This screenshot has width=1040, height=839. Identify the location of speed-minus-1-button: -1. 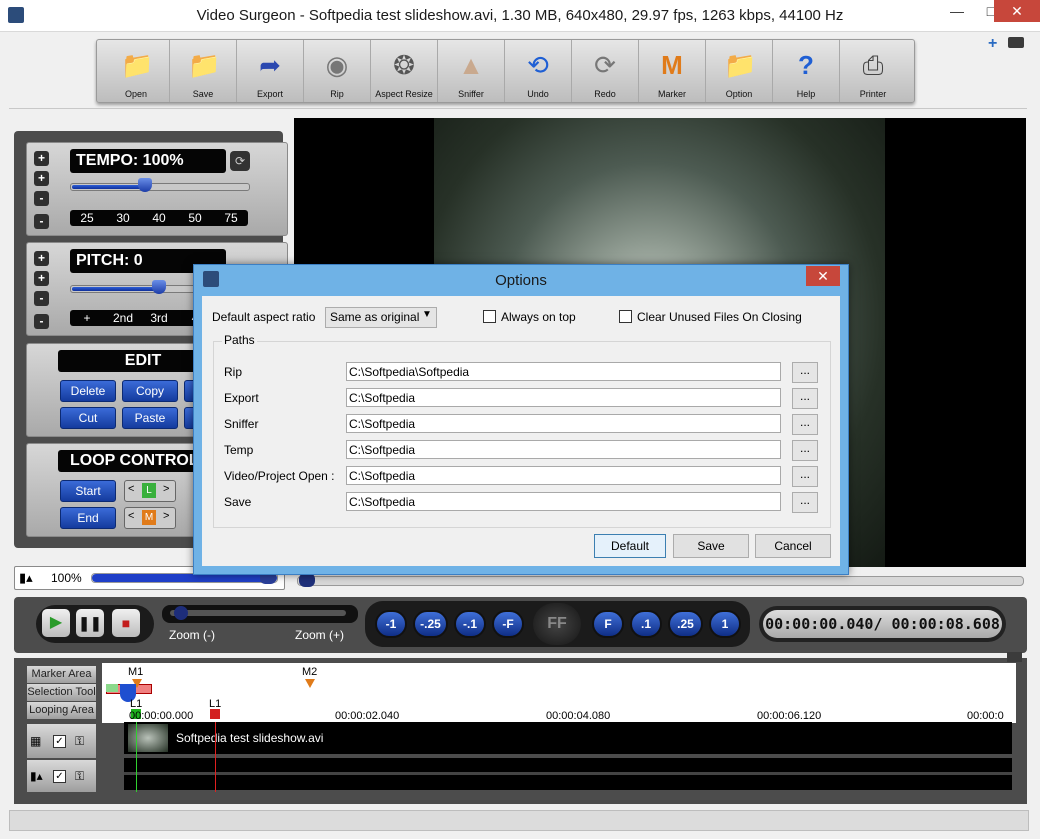
(391, 624).